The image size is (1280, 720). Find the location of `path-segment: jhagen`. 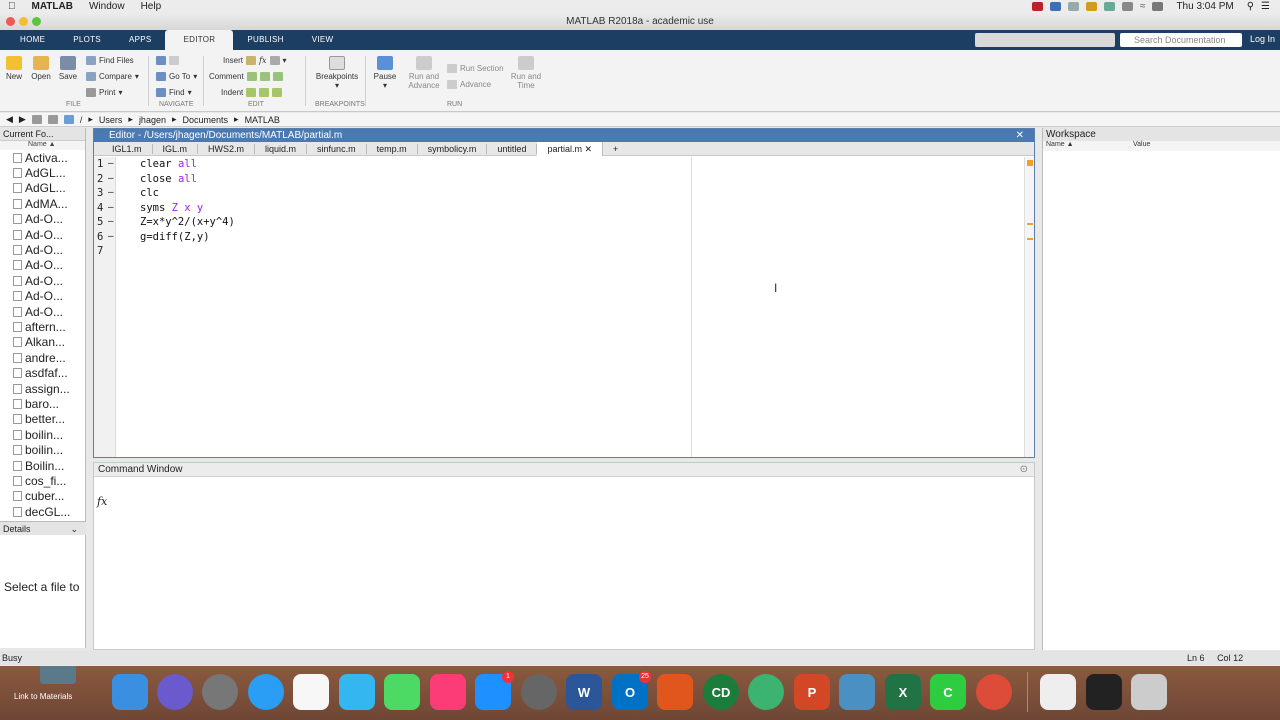

path-segment: jhagen is located at coordinates (152, 120).